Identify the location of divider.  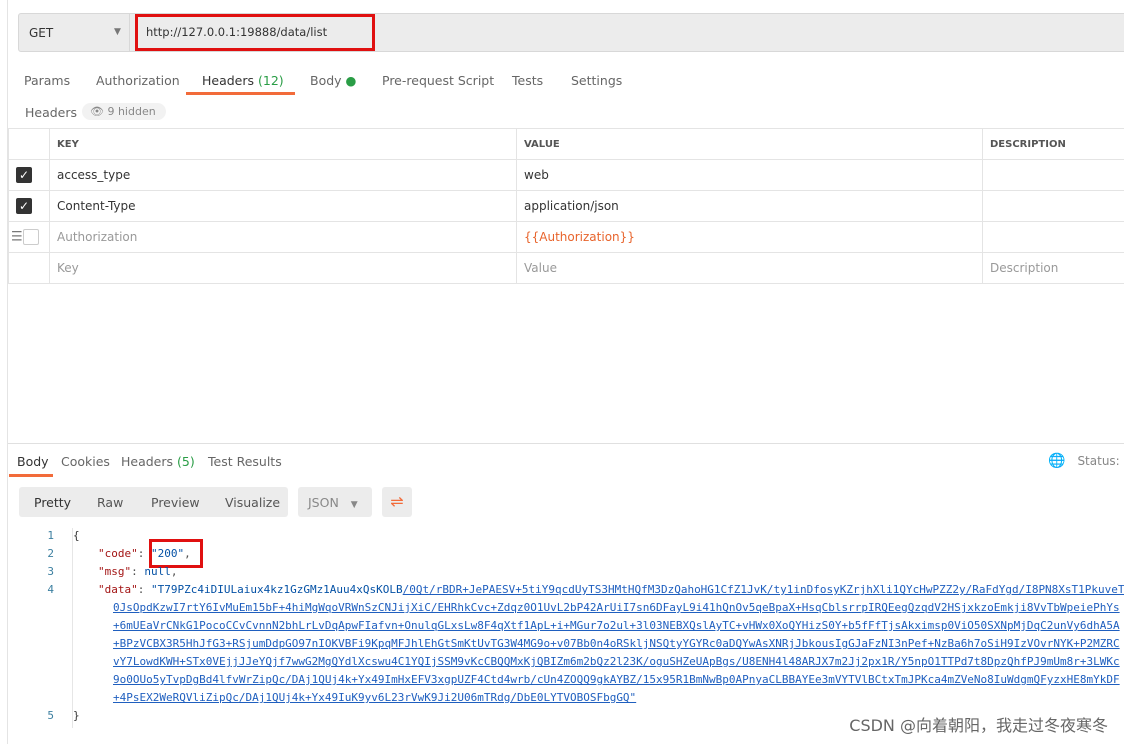
(129, 32).